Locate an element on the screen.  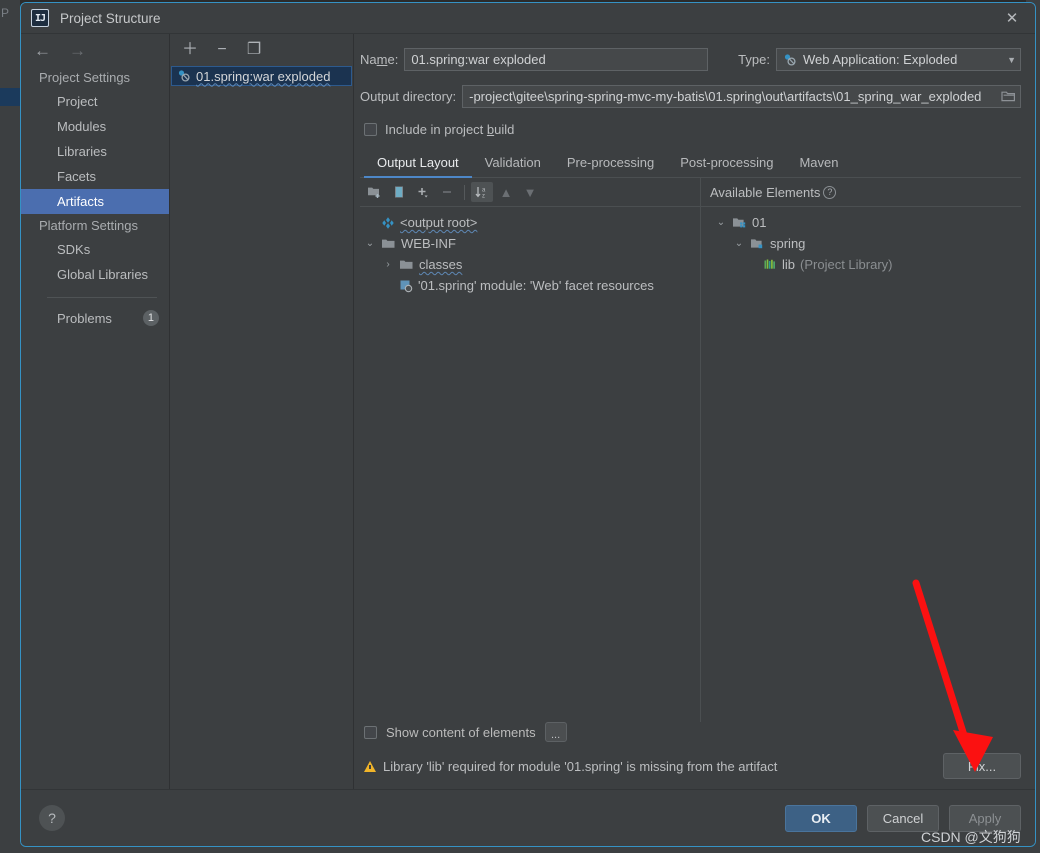
tab-post-processing: Post-processing is located at coordinates (726, 164).